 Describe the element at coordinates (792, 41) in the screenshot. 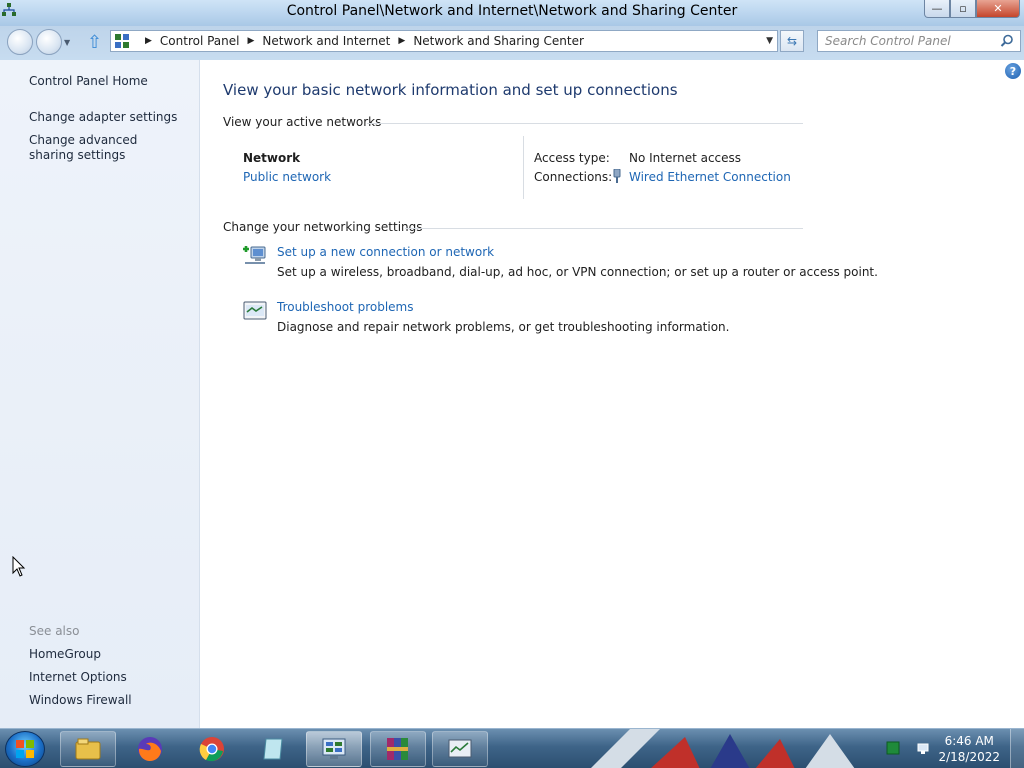

I see `refresh-button: ⇆` at that location.